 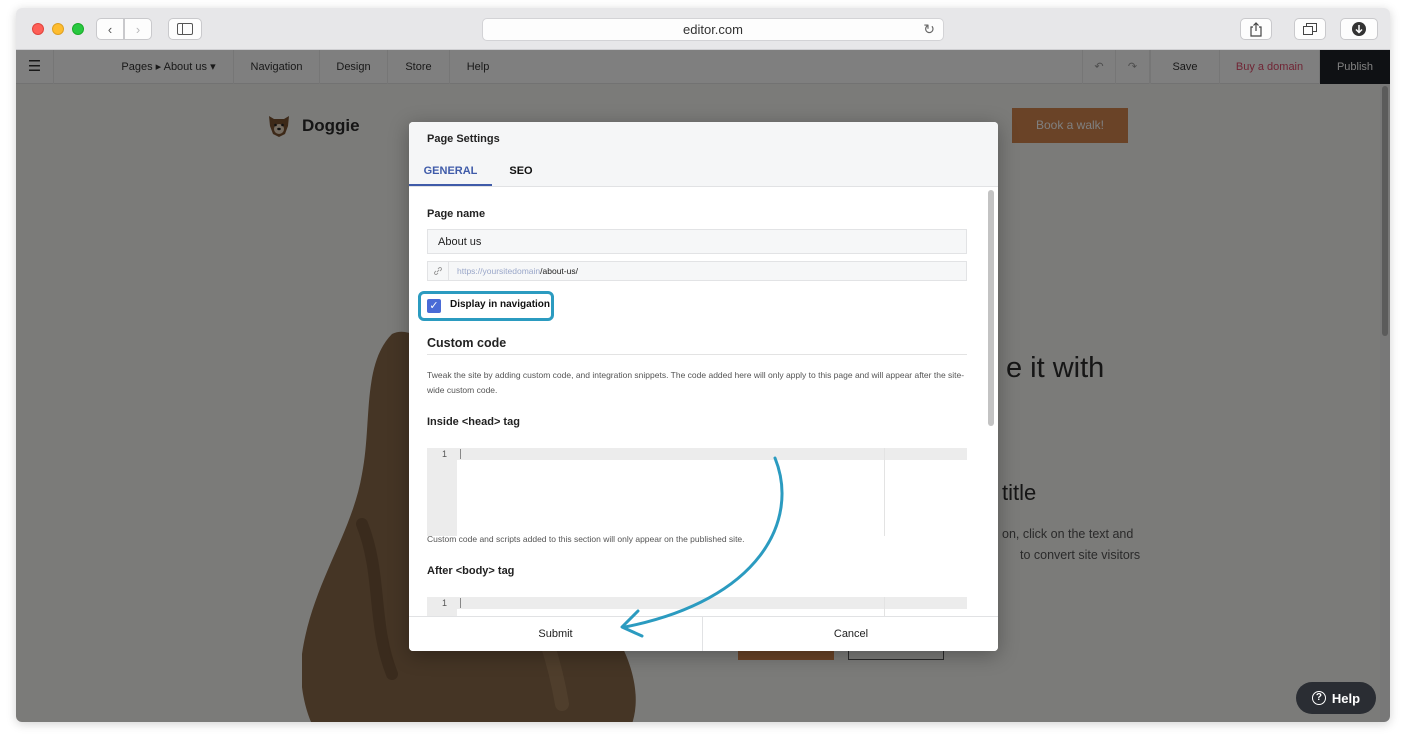 What do you see at coordinates (991, 308) in the screenshot?
I see `modal-scroll-thumb` at bounding box center [991, 308].